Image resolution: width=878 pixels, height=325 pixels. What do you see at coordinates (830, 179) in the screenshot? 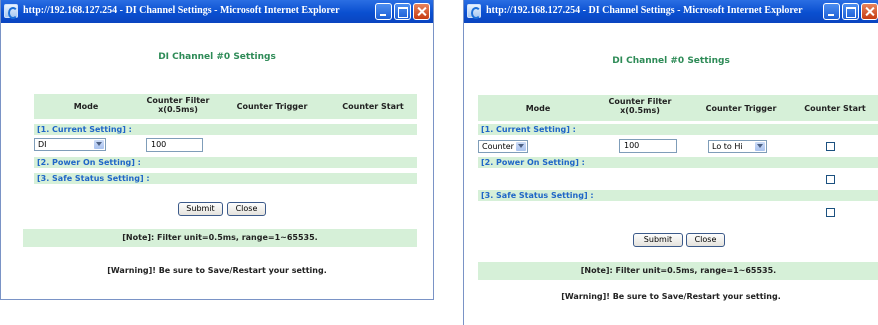
I see `counter-start-checkbox-power-on` at bounding box center [830, 179].